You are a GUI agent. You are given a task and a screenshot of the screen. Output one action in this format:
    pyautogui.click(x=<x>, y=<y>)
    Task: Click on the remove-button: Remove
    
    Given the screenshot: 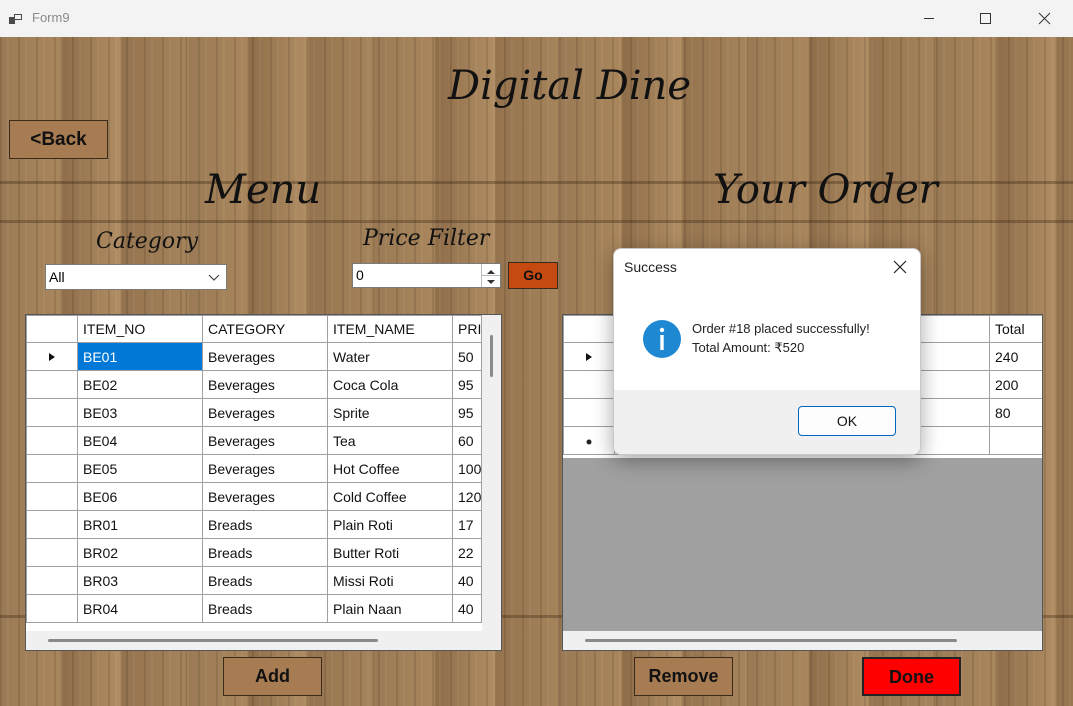 What is the action you would take?
    pyautogui.click(x=683, y=676)
    